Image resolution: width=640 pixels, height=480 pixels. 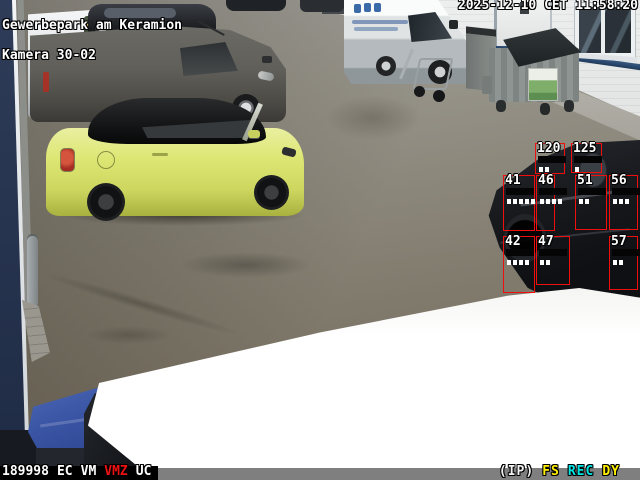 I want to click on status-flags-left: 189998 EC VM VMZ UC, so click(x=77, y=471).